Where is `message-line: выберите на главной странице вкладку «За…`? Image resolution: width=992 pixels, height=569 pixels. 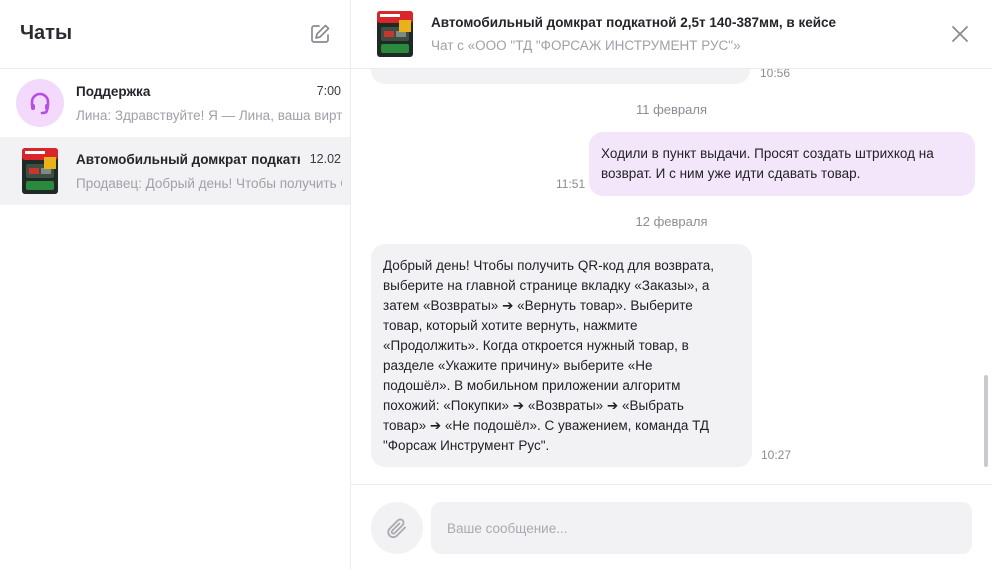 message-line: выберите на главной странице вкладку «За… is located at coordinates (546, 285).